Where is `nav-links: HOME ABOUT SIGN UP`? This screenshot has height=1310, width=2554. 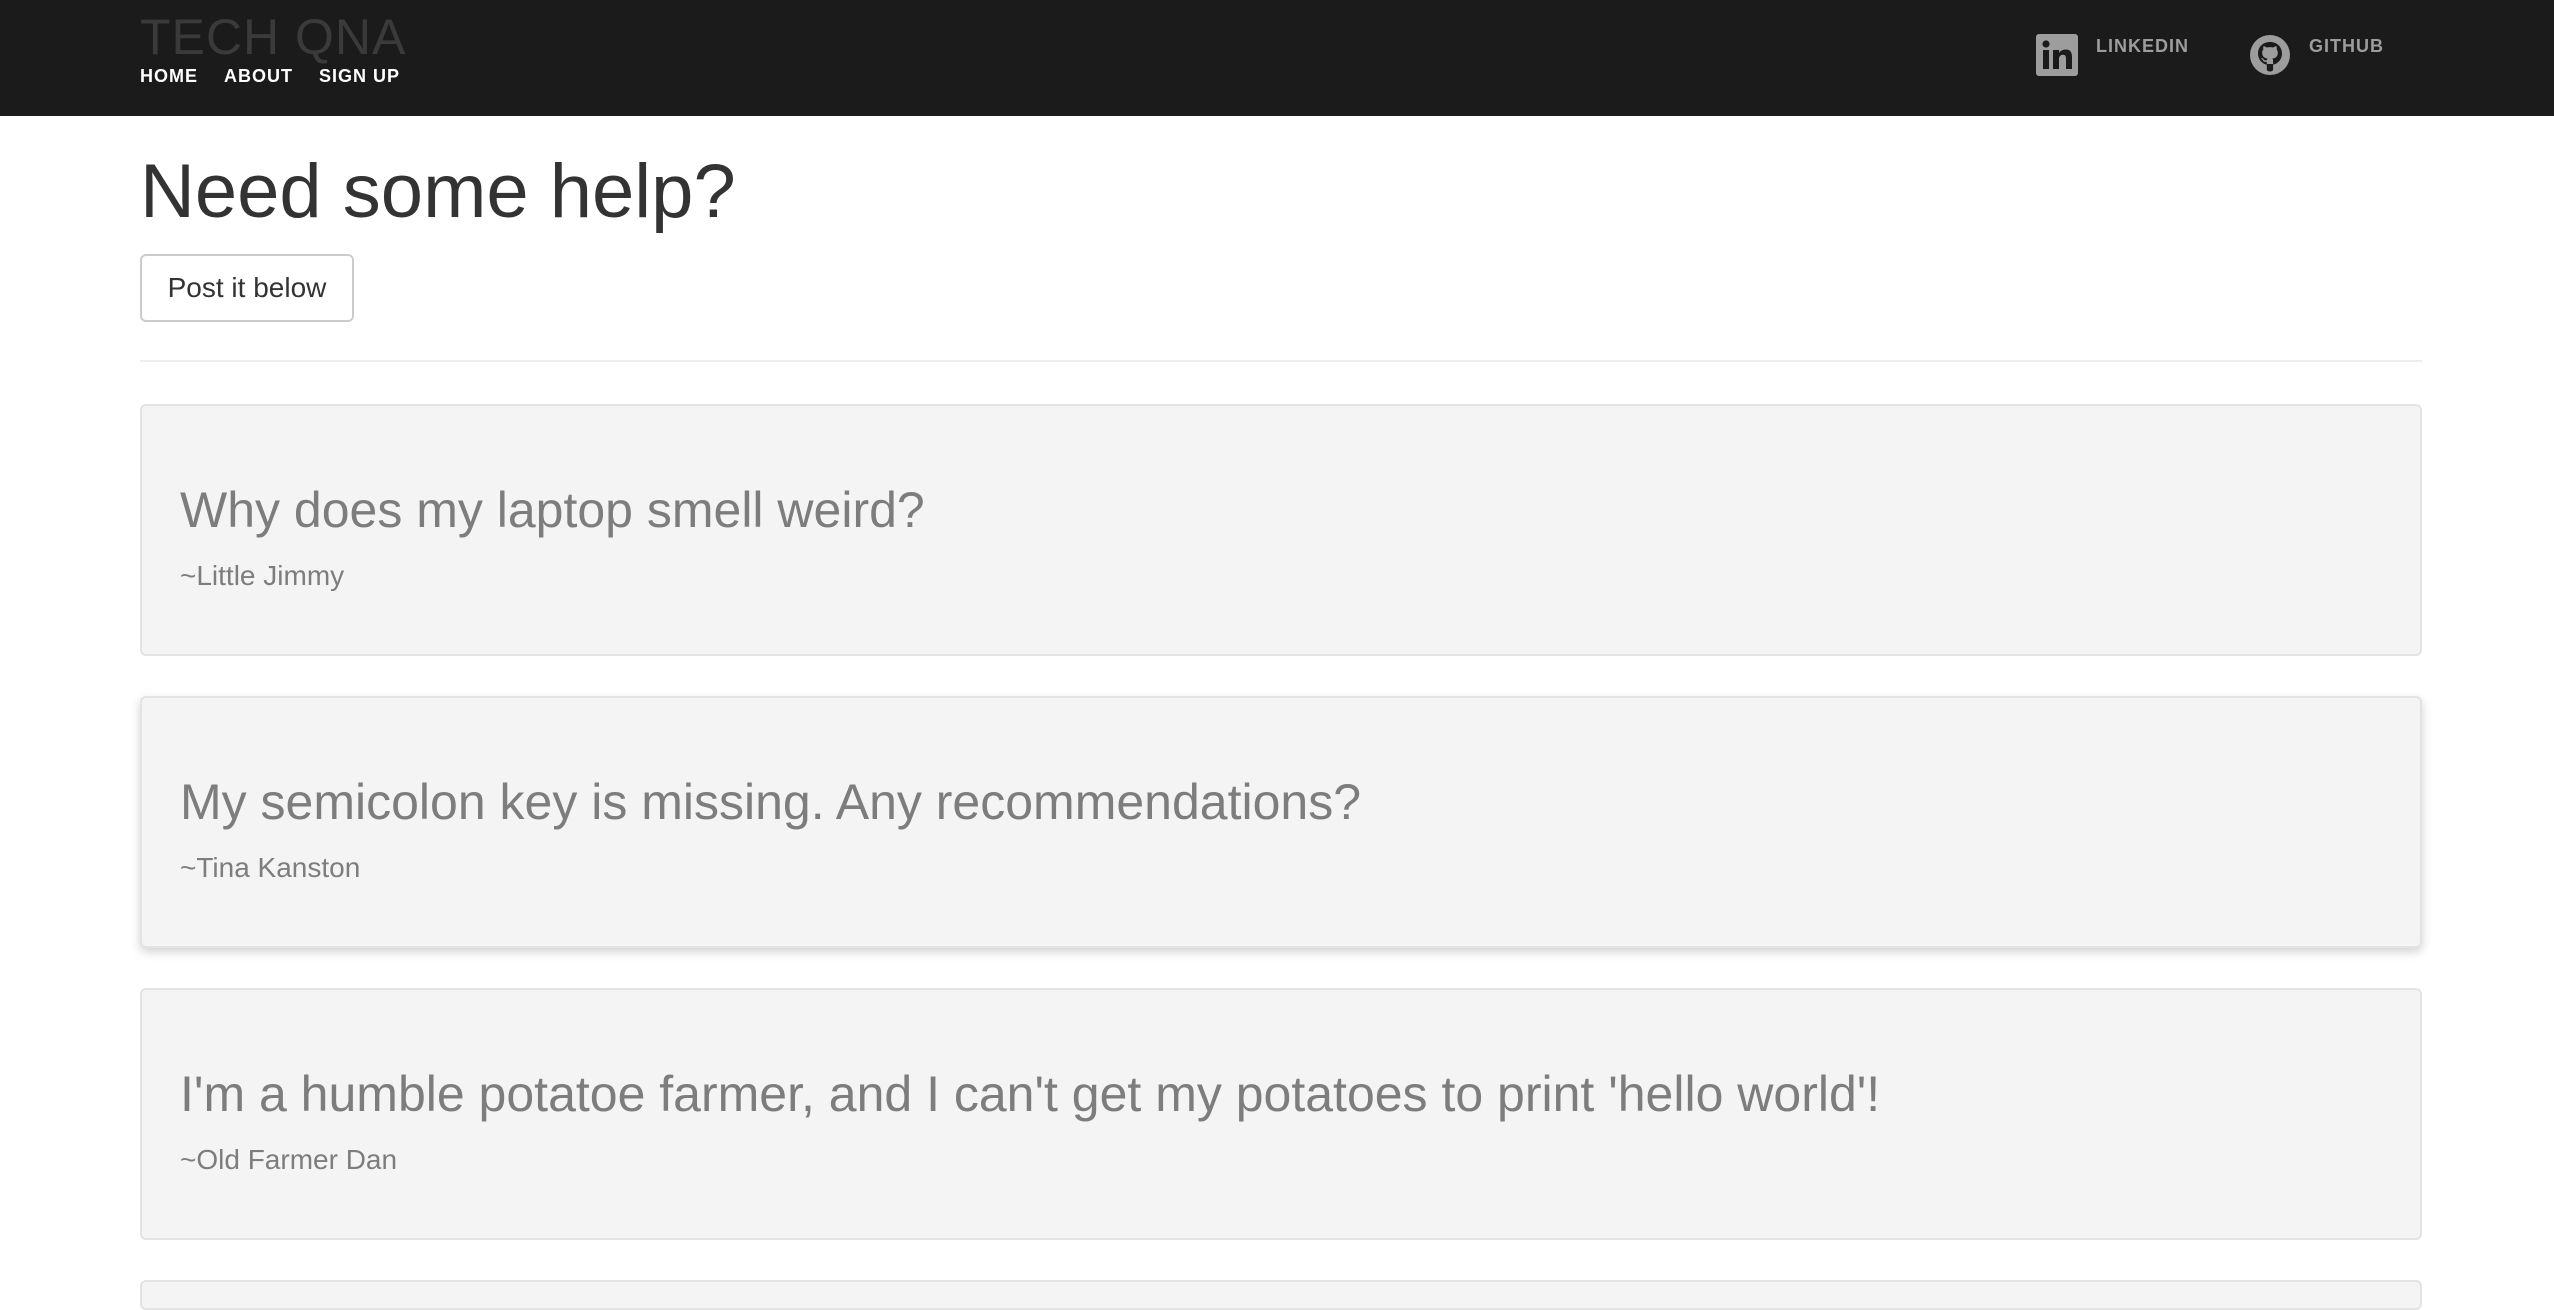
nav-links: HOME ABOUT SIGN UP is located at coordinates (270, 76).